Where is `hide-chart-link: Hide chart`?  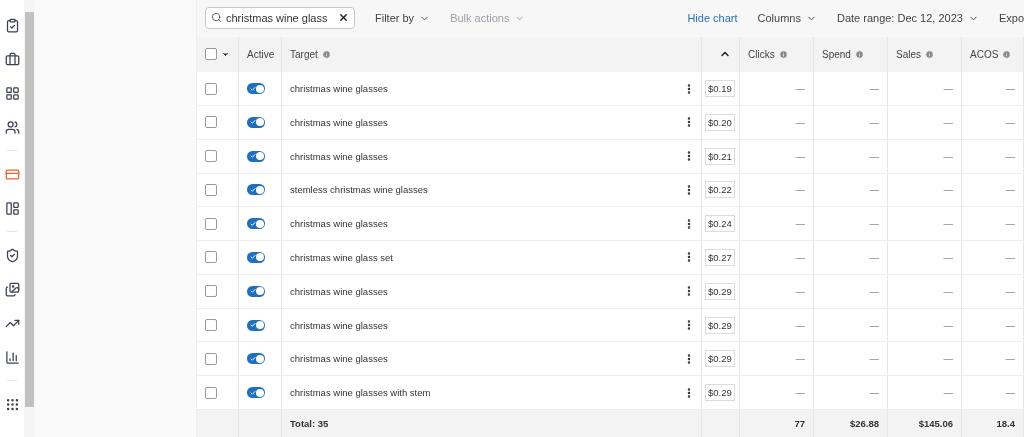 hide-chart-link: Hide chart is located at coordinates (712, 18).